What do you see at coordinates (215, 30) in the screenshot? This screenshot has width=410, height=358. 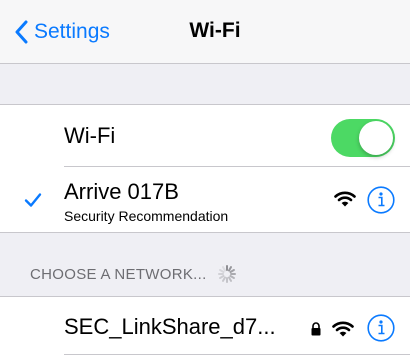 I see `page-title: Wi-Fi` at bounding box center [215, 30].